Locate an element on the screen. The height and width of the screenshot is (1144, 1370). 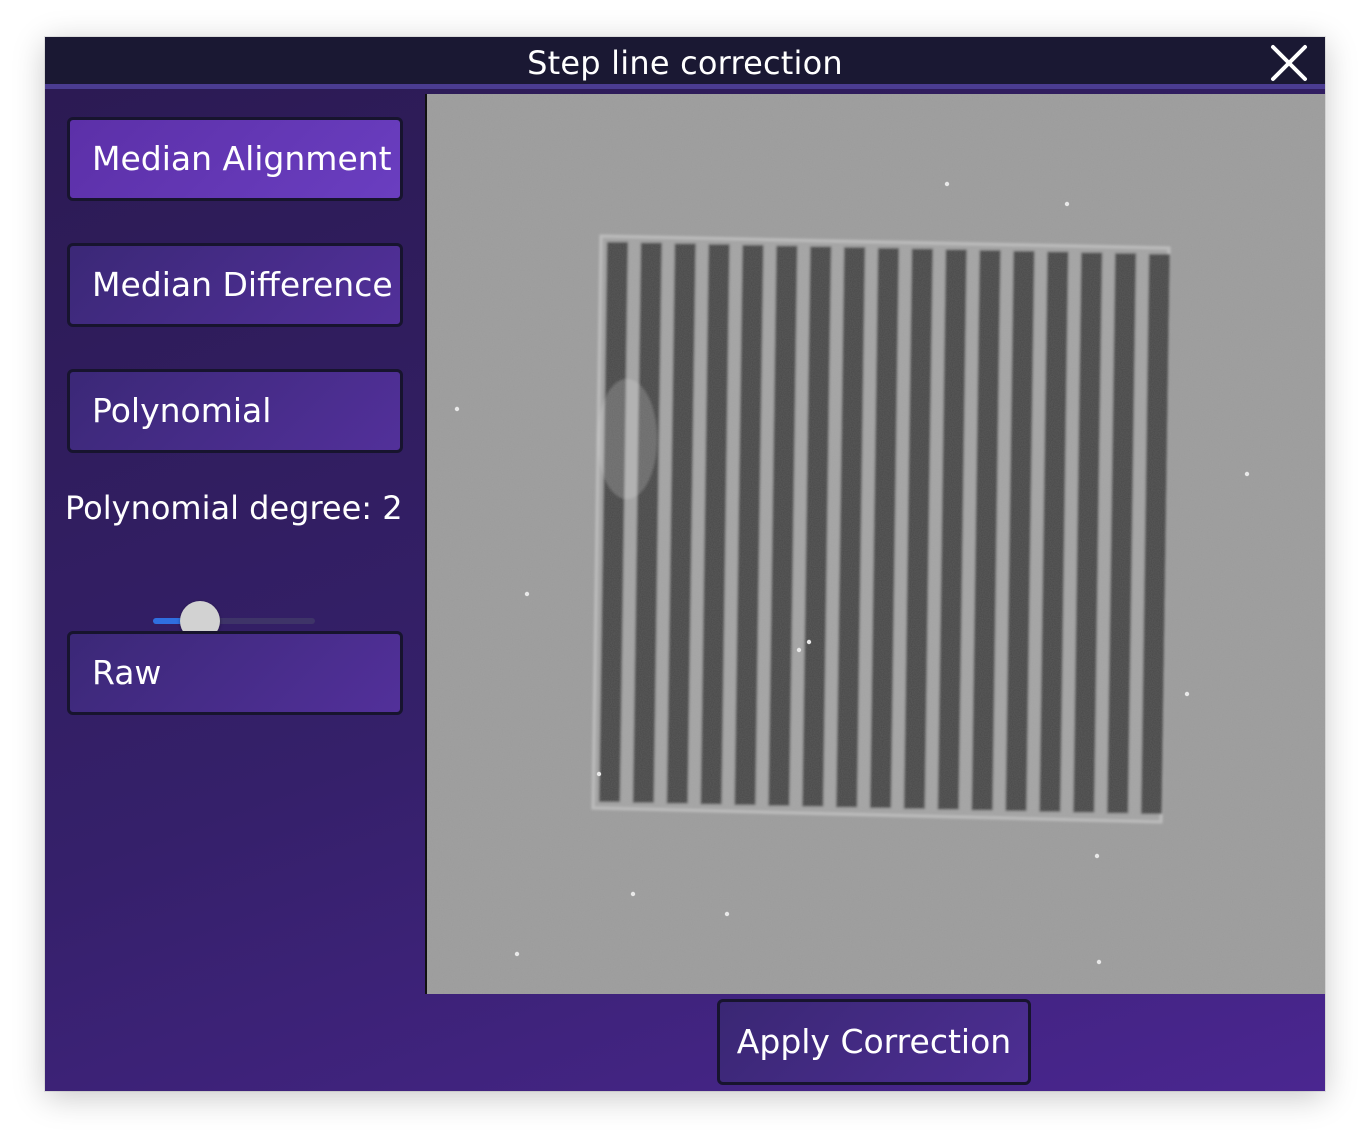
dialog-title: Step line correction is located at coordinates (685, 63).